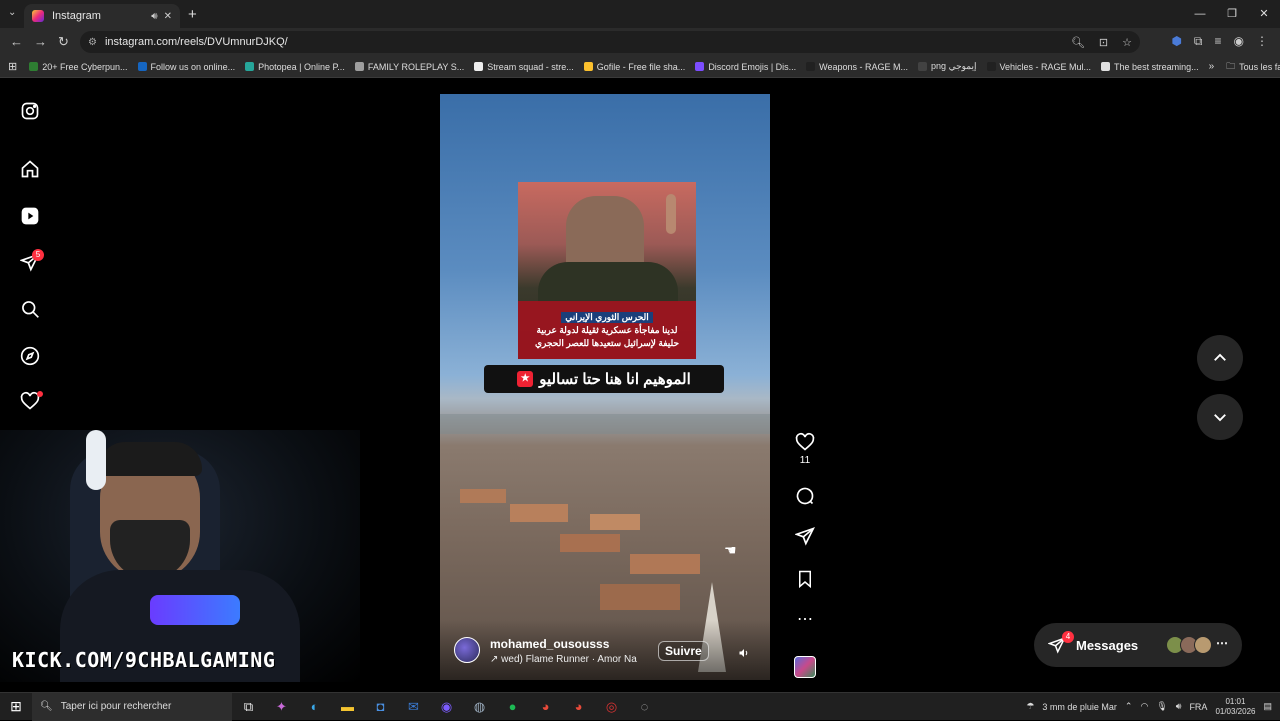 The width and height of the screenshot is (1280, 721). I want to click on more-options-icon: ⋯, so click(805, 620).